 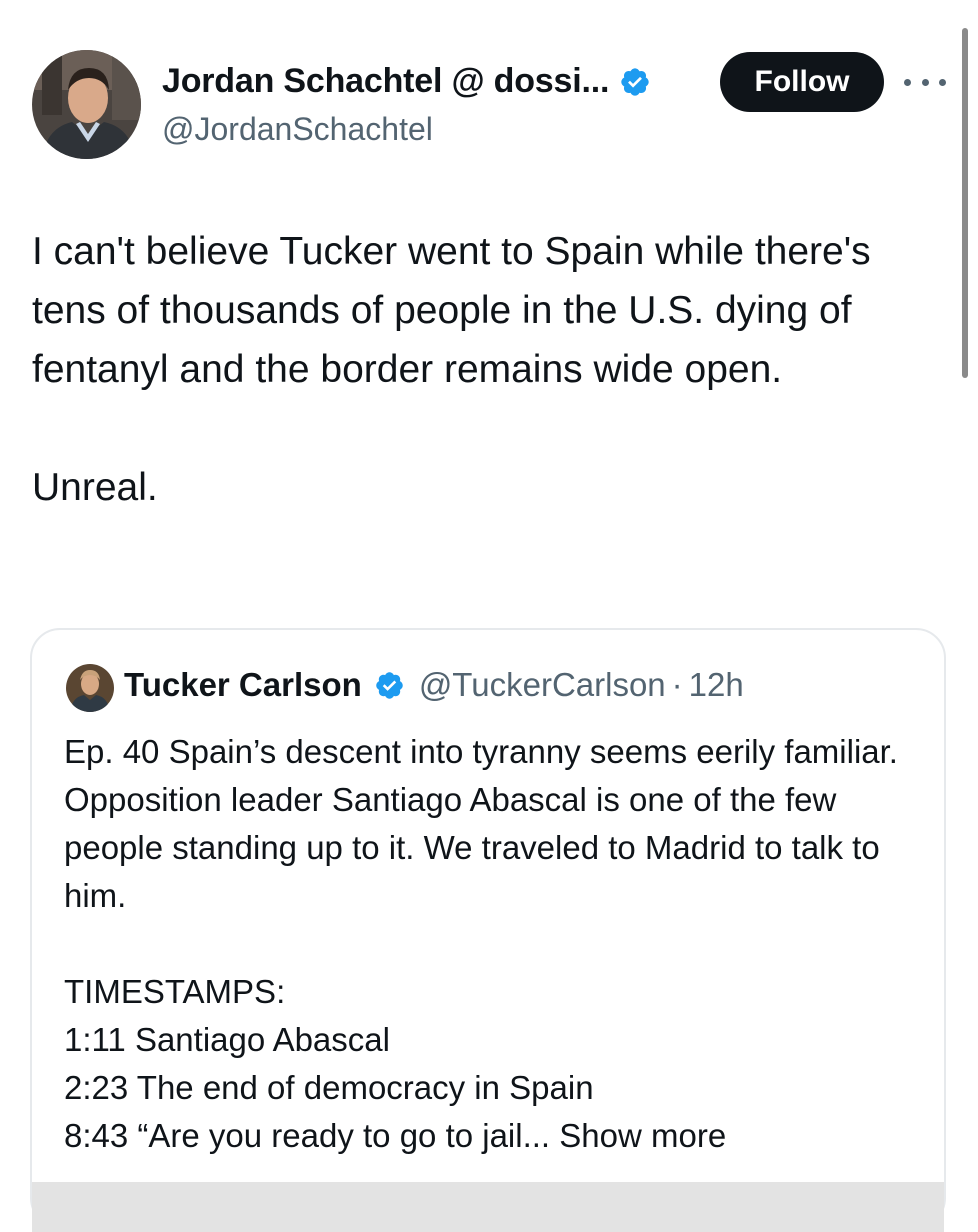 What do you see at coordinates (642, 1135) in the screenshot?
I see `show-more-link: Show more` at bounding box center [642, 1135].